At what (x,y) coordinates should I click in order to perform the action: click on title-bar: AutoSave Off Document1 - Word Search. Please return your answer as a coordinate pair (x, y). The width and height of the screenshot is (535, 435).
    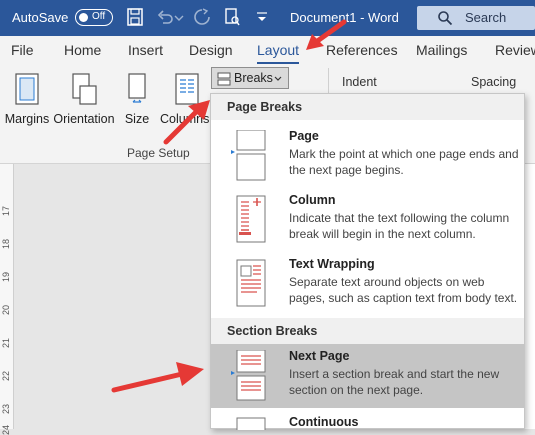
    Looking at the image, I should click on (267, 18).